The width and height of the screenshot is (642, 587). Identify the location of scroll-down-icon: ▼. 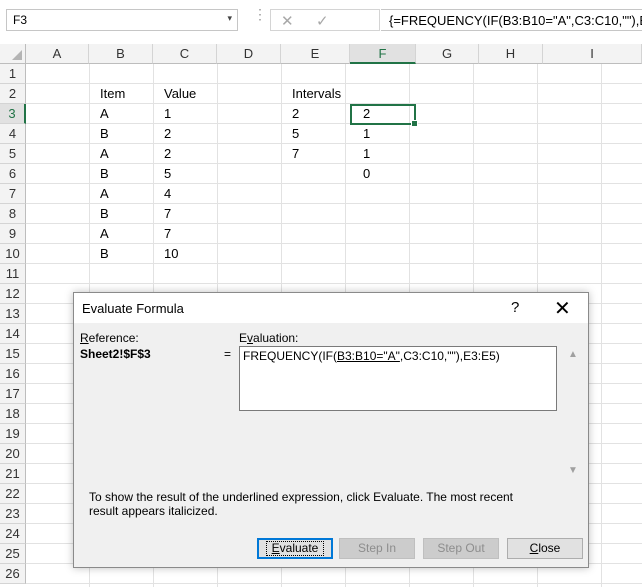
(573, 470).